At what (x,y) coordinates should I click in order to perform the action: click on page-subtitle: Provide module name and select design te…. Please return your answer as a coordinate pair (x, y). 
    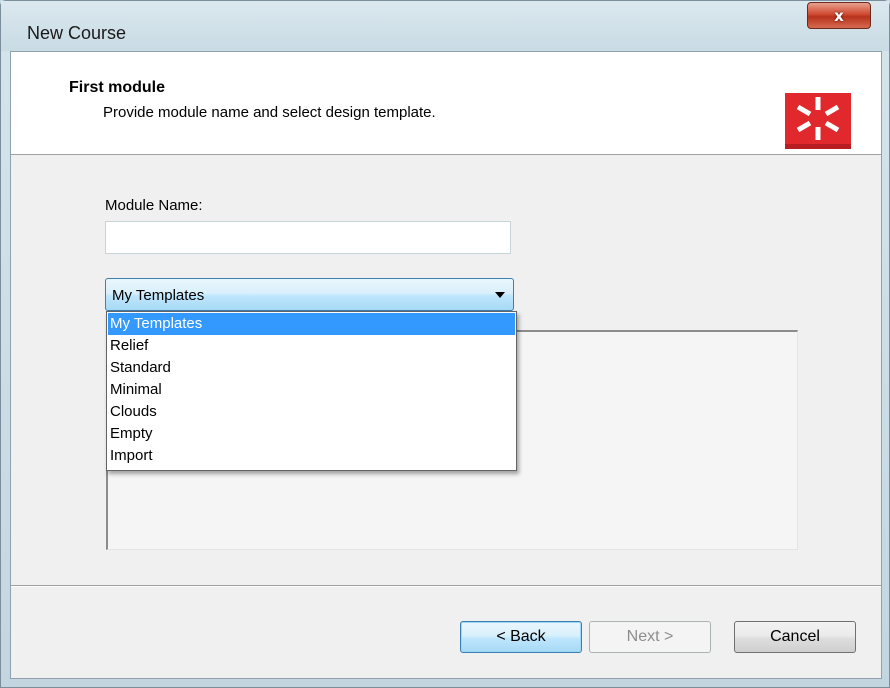
    Looking at the image, I should click on (269, 112).